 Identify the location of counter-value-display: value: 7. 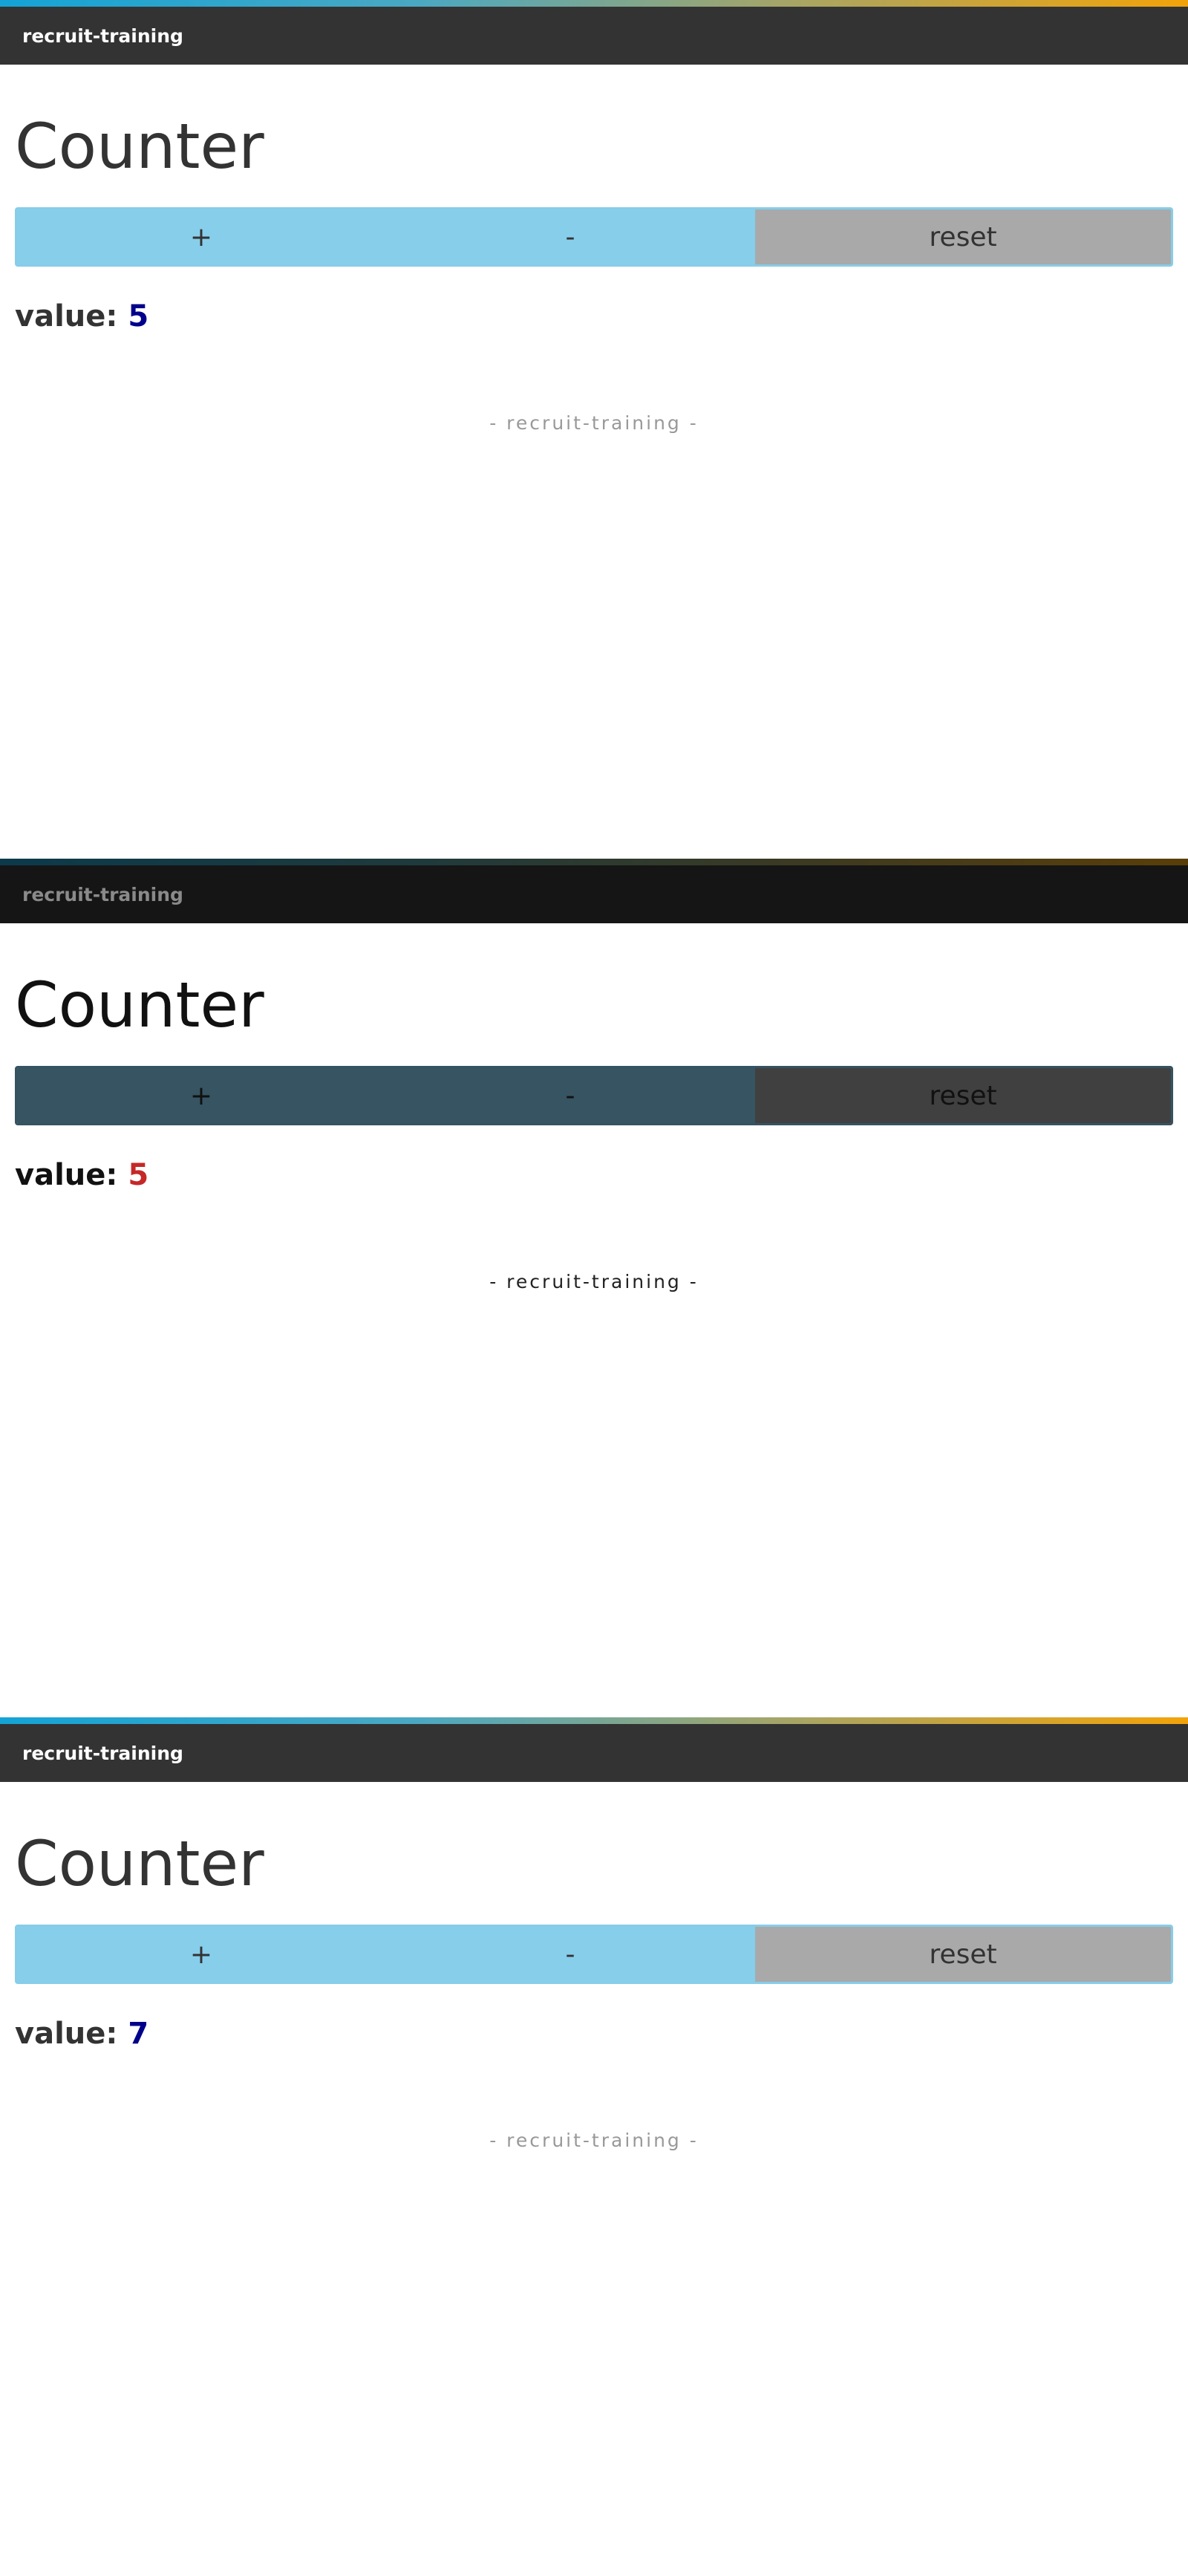
(594, 2034).